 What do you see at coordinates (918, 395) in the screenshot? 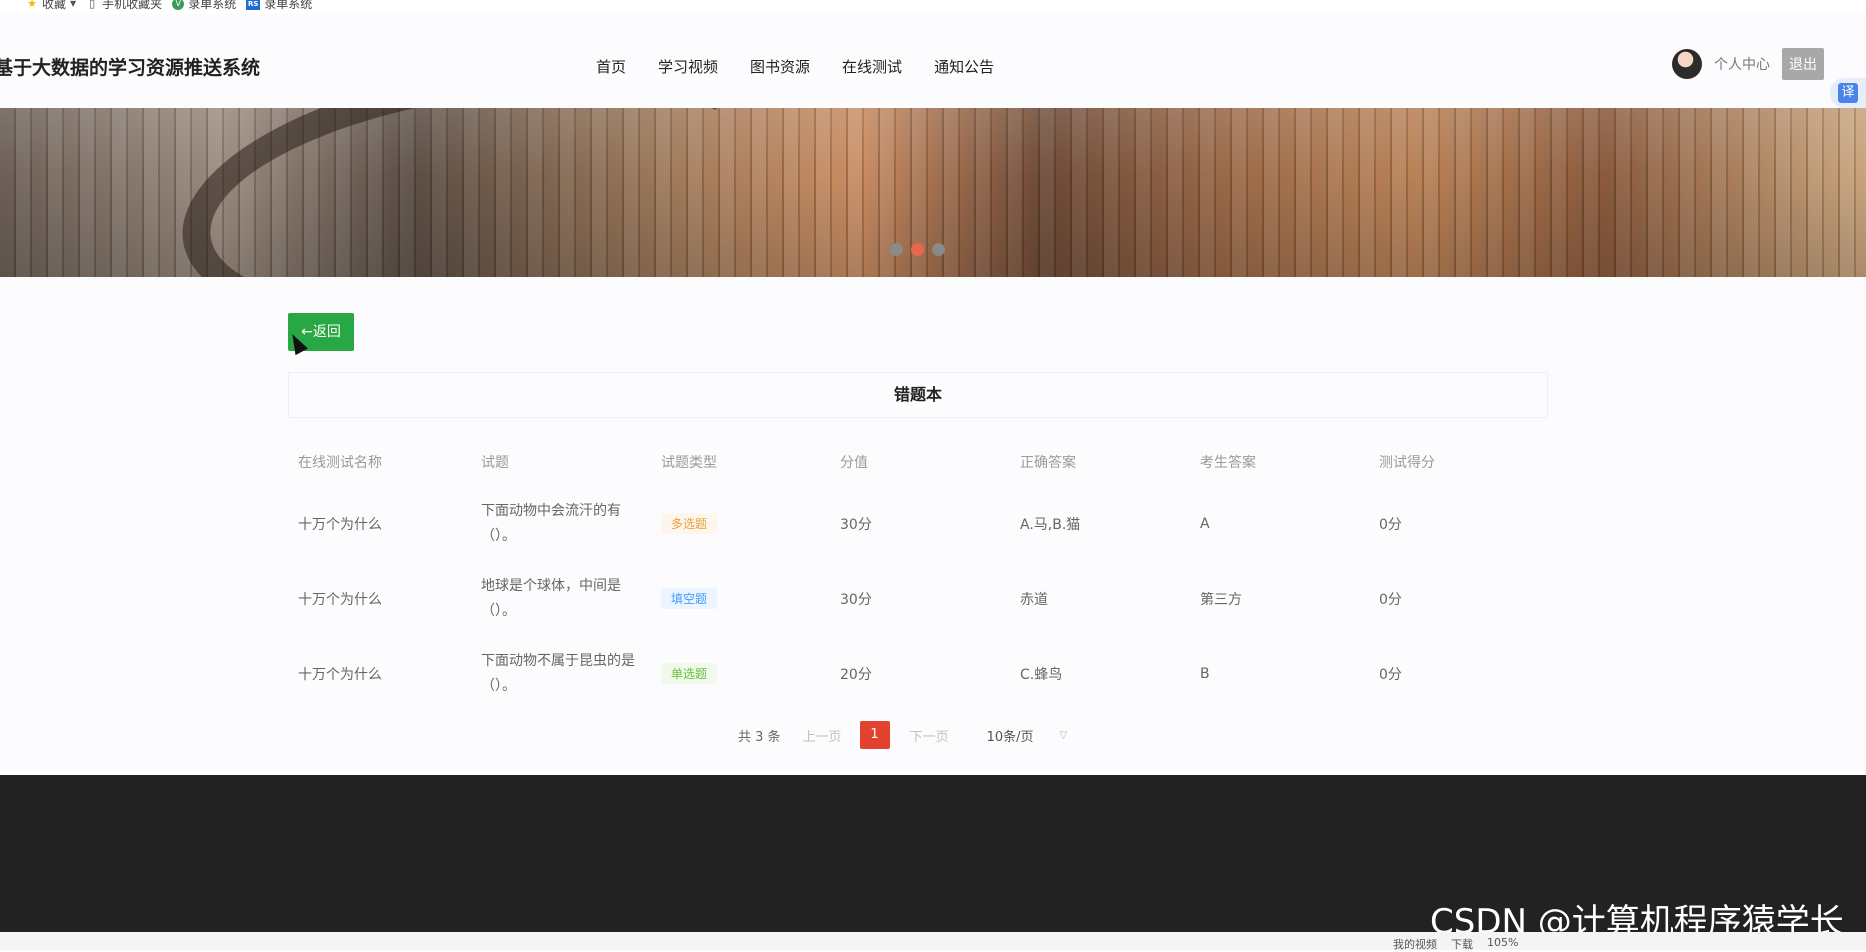
I see `page-title: 错题本` at bounding box center [918, 395].